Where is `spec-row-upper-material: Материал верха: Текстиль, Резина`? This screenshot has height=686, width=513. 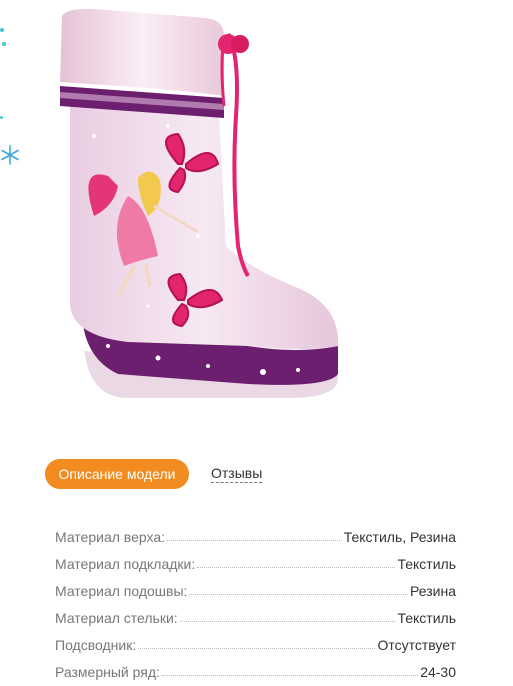 spec-row-upper-material: Материал верха: Текстиль, Резина is located at coordinates (255, 531).